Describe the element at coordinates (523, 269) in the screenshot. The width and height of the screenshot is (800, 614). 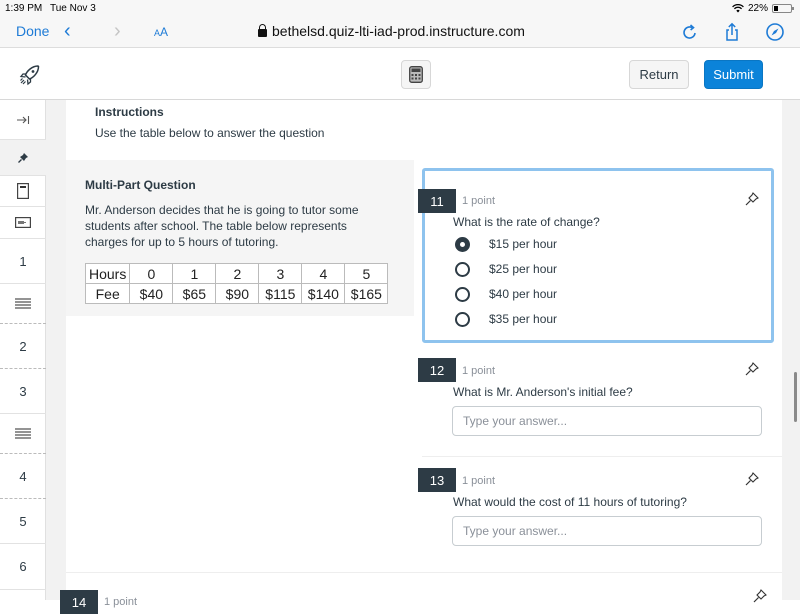
I see `option-label: $25 per hour` at that location.